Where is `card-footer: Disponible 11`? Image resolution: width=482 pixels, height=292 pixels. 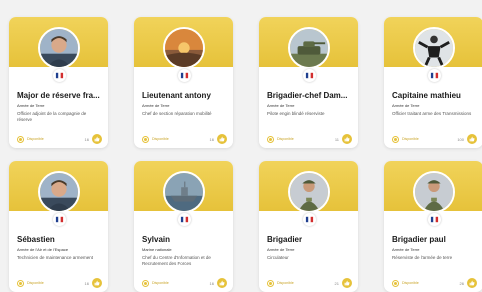
card-footer: Disponible 11 is located at coordinates (309, 139).